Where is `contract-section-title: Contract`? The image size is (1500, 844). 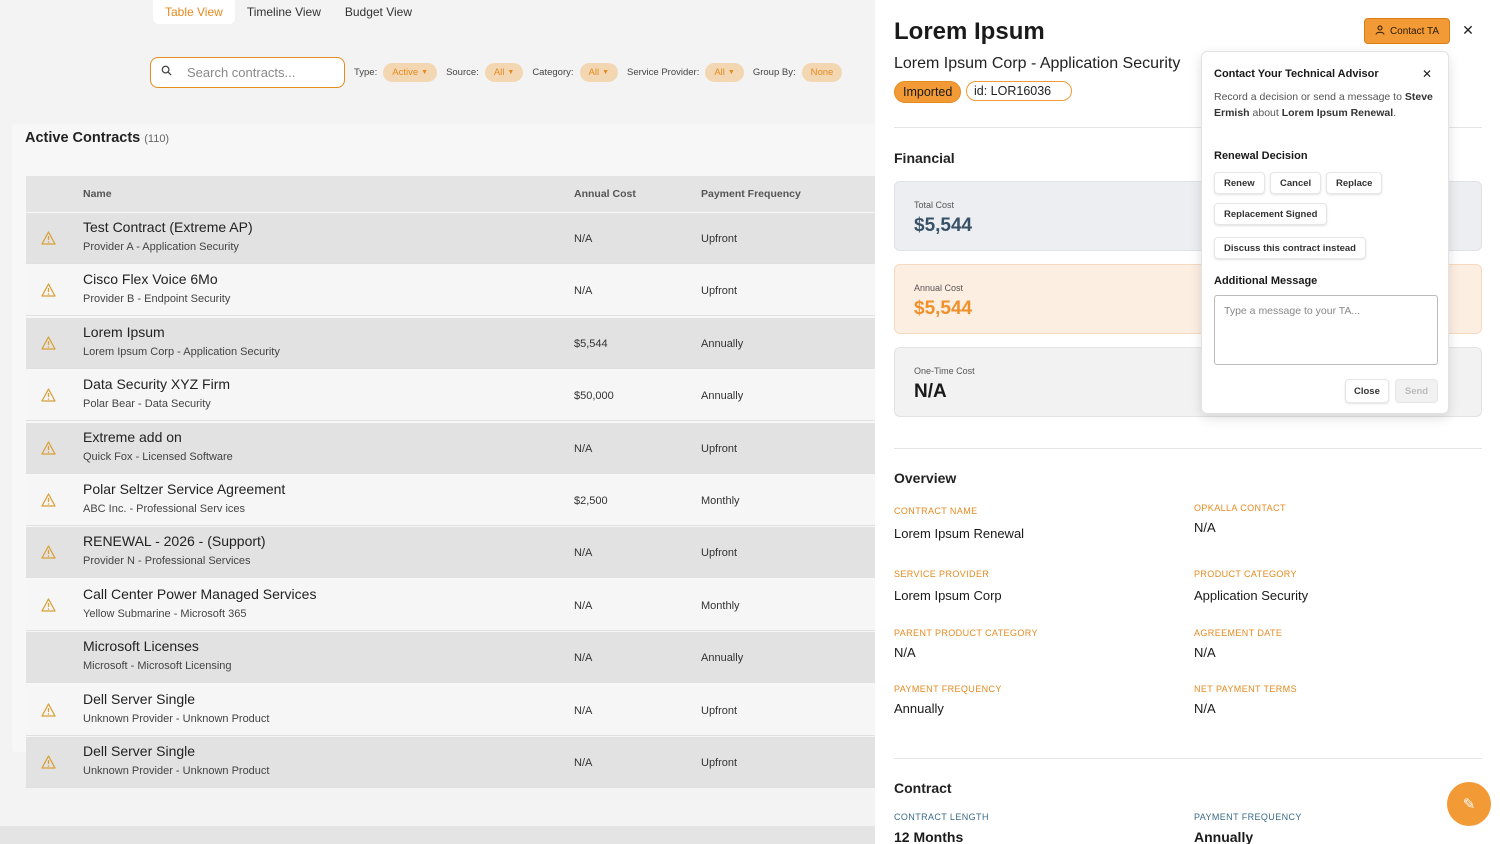 contract-section-title: Contract is located at coordinates (923, 788).